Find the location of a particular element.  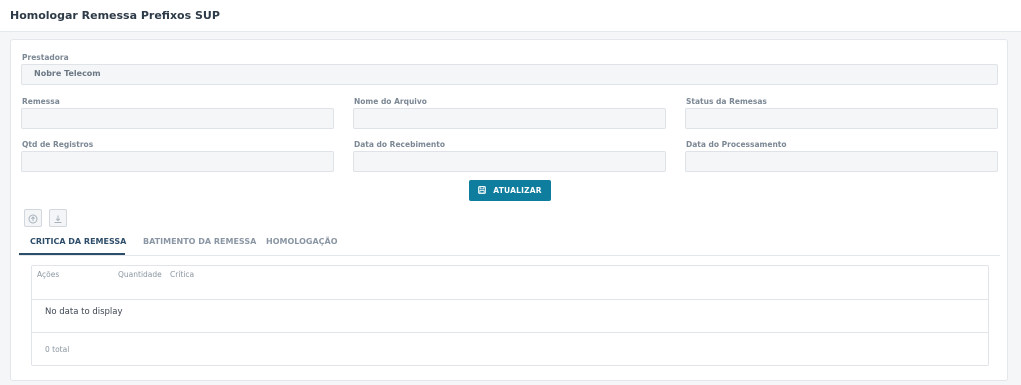

empty-message: No data to display is located at coordinates (84, 312).